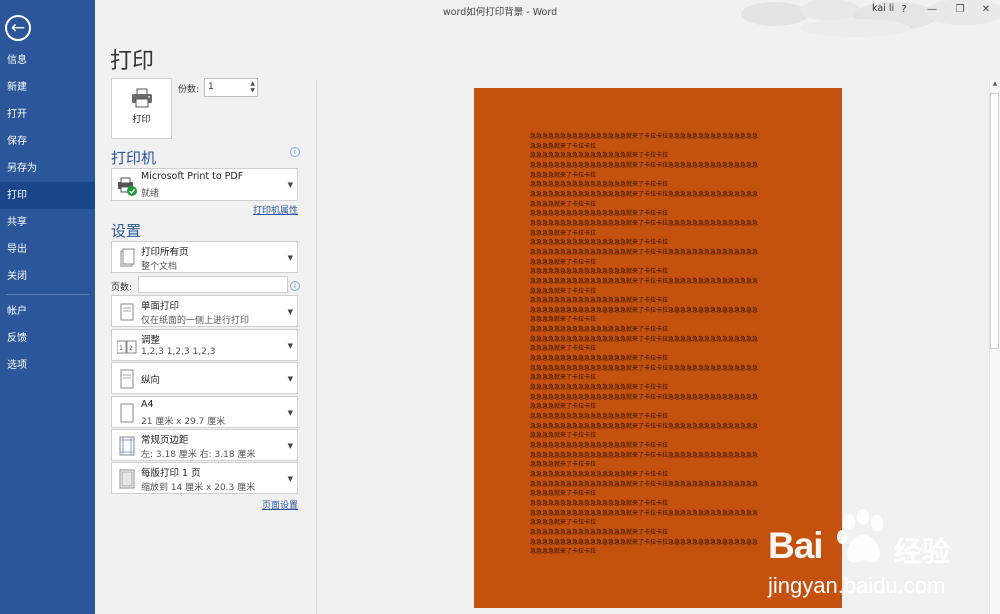 The width and height of the screenshot is (1000, 614). Describe the element at coordinates (150, 194) in the screenshot. I see `printer-status: 就绪` at that location.